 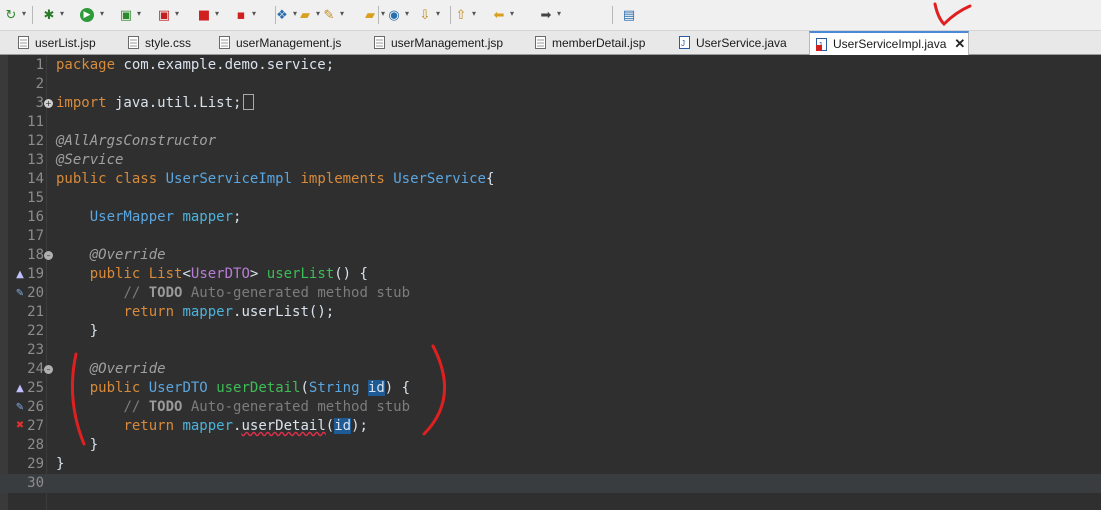 What do you see at coordinates (370, 15) in the screenshot?
I see `open-folder-2-icon: ▰` at bounding box center [370, 15].